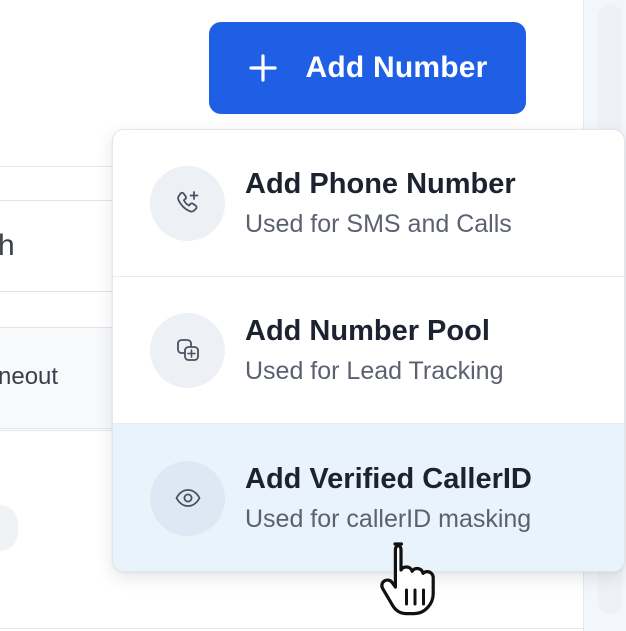 Image resolution: width=626 pixels, height=631 pixels. Describe the element at coordinates (396, 67) in the screenshot. I see `add-number-label: Add Number` at that location.